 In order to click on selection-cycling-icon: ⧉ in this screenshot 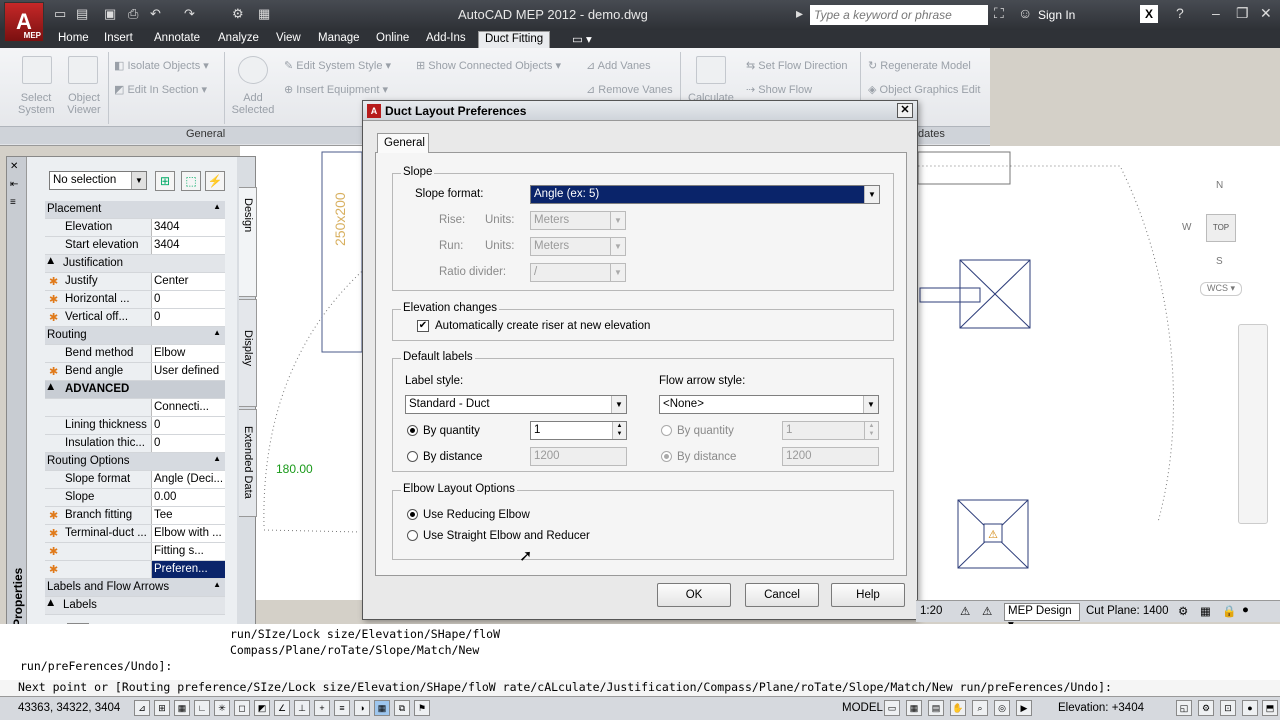, I will do `click(402, 708)`.